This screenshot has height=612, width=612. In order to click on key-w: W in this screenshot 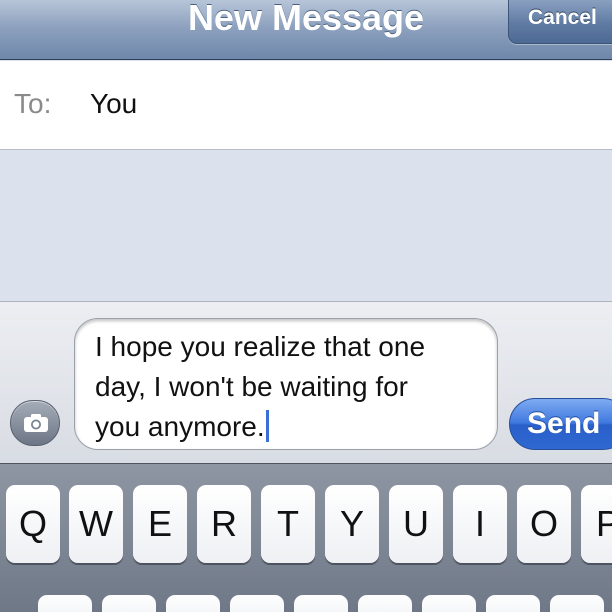, I will do `click(96, 524)`.